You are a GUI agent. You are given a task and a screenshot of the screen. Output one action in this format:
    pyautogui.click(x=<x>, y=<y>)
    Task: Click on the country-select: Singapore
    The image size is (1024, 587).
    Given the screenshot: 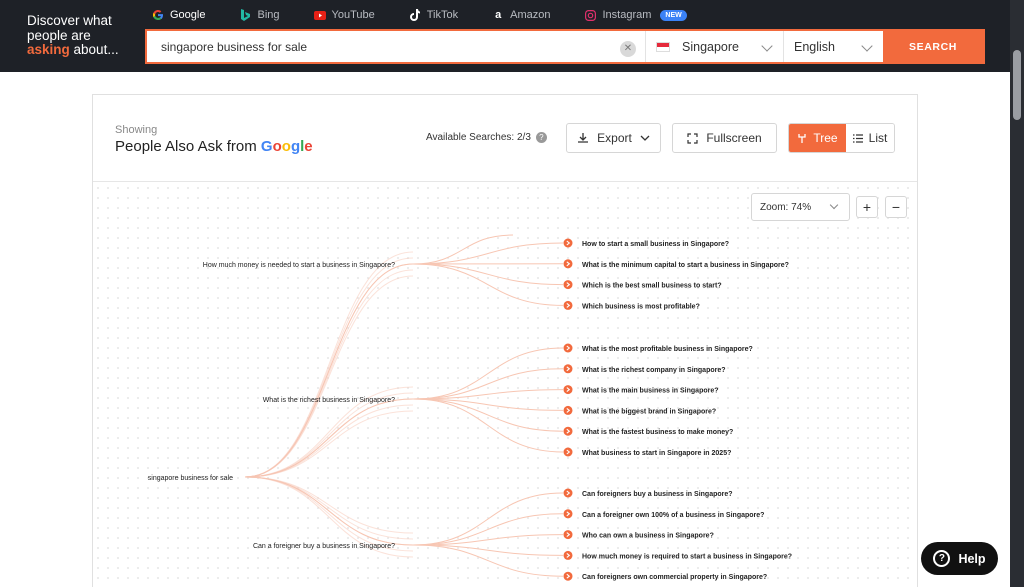 What is the action you would take?
    pyautogui.click(x=714, y=46)
    